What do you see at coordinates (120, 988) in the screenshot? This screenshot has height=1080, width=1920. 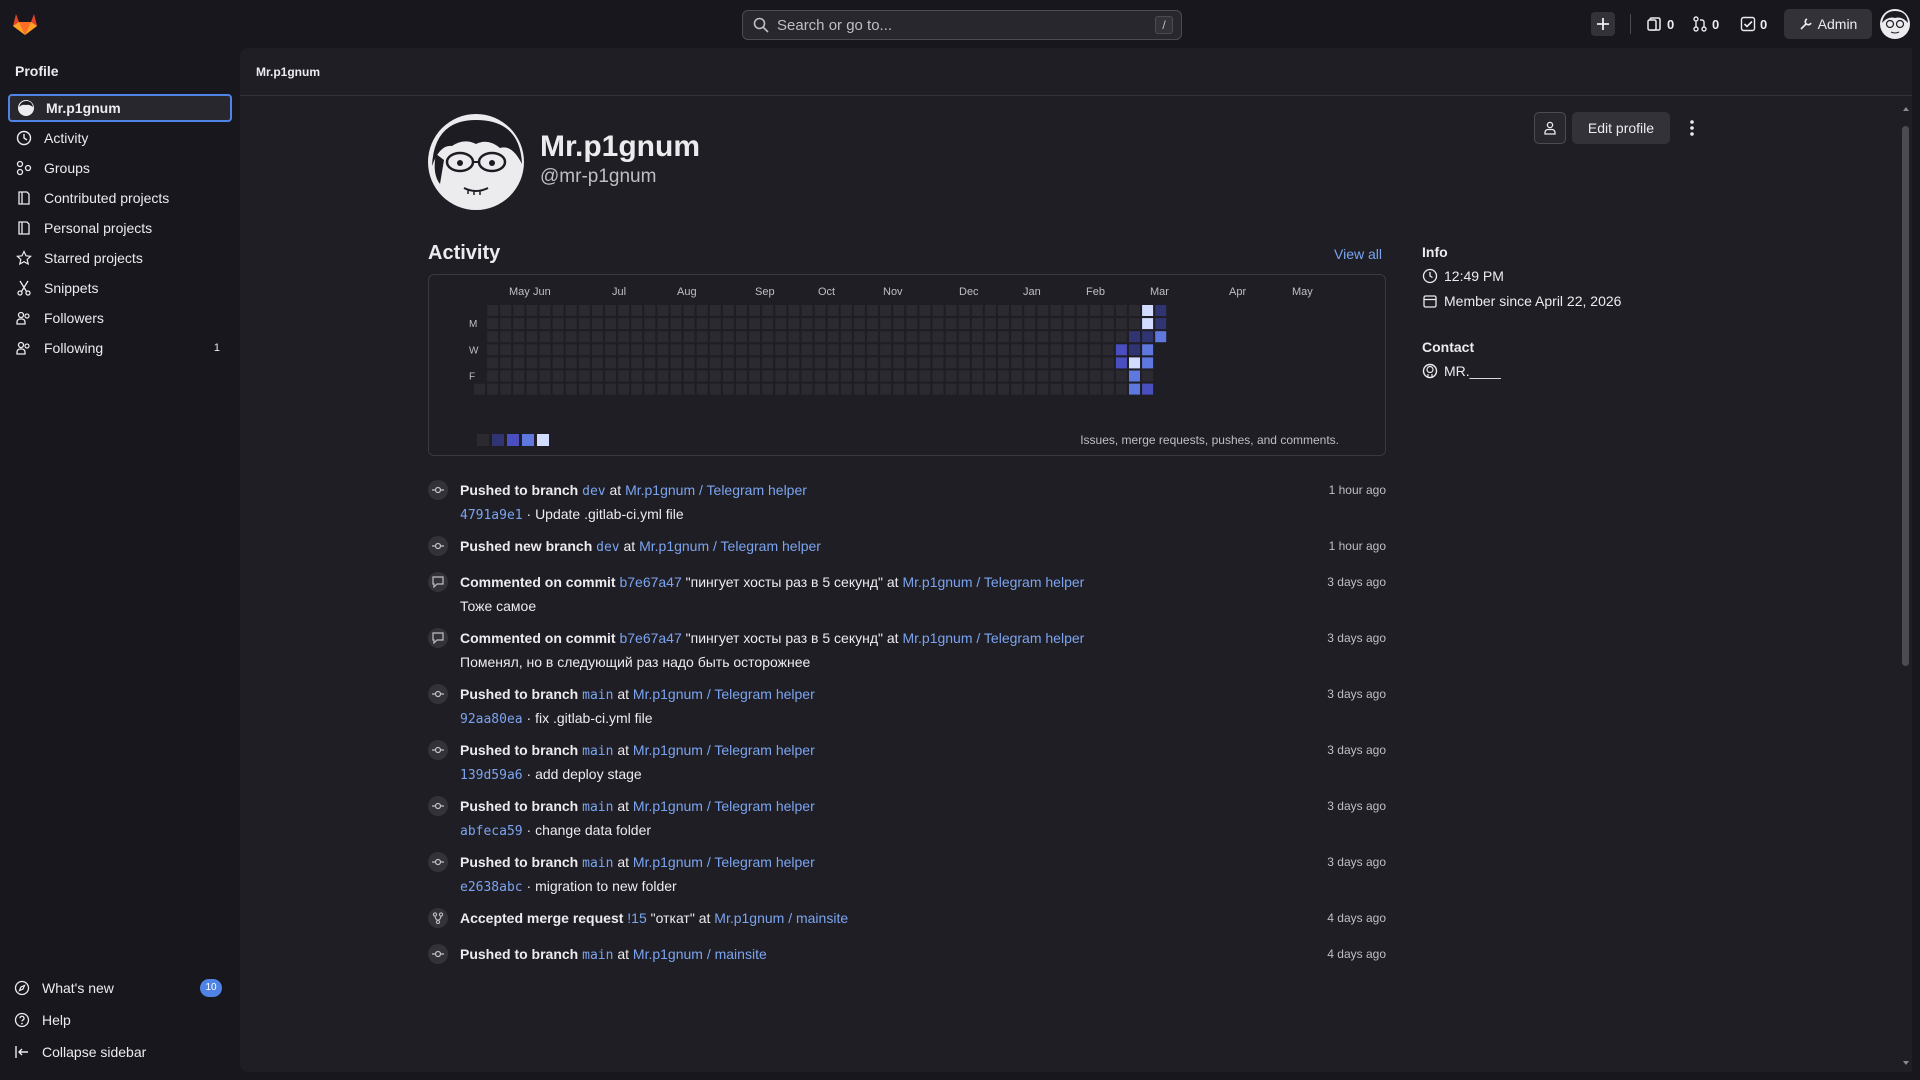 I see `whats-new-button: What's new 10` at bounding box center [120, 988].